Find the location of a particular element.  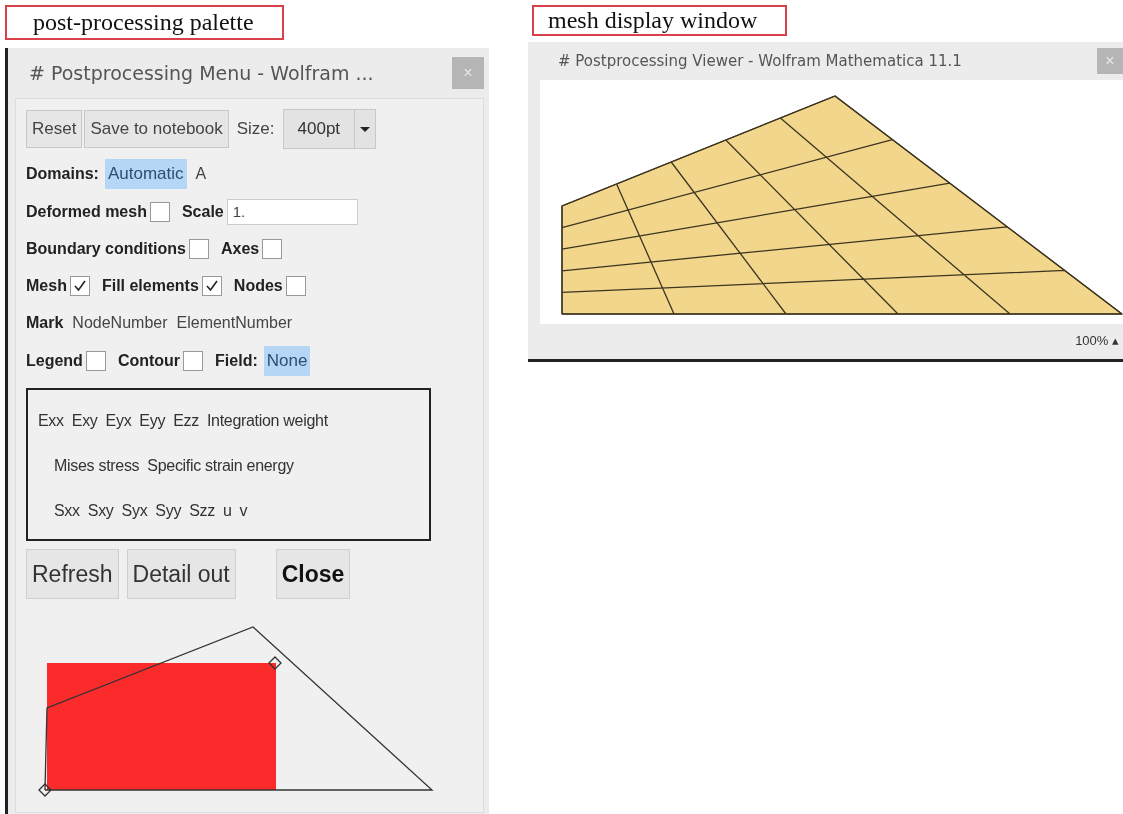

checkbox-label: Mesh is located at coordinates (46, 286).